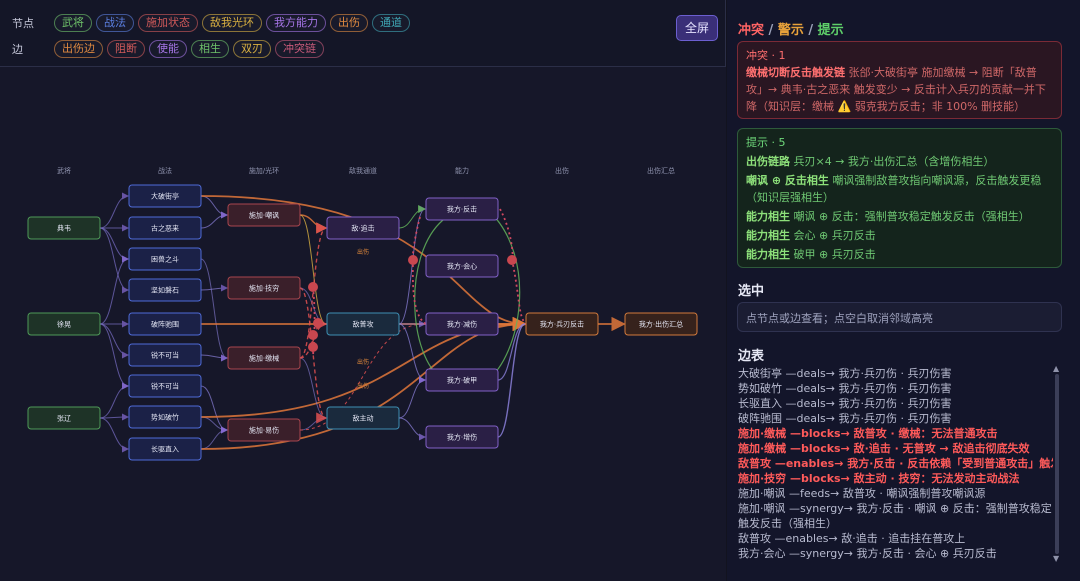  Describe the element at coordinates (165, 386) in the screenshot. I see `node-ruibu: 锐不可当` at that location.